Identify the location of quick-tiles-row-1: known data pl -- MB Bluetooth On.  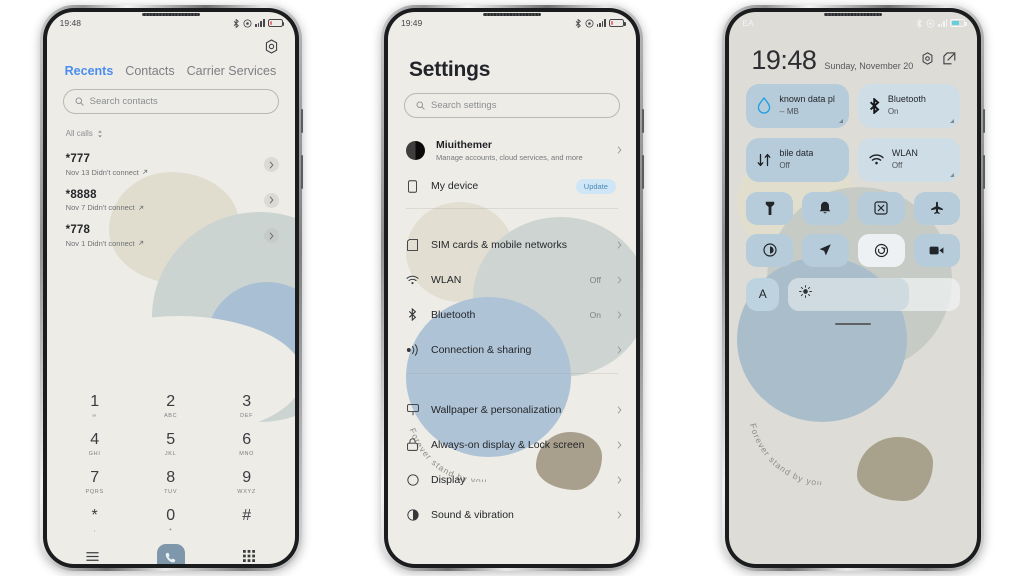
(853, 101).